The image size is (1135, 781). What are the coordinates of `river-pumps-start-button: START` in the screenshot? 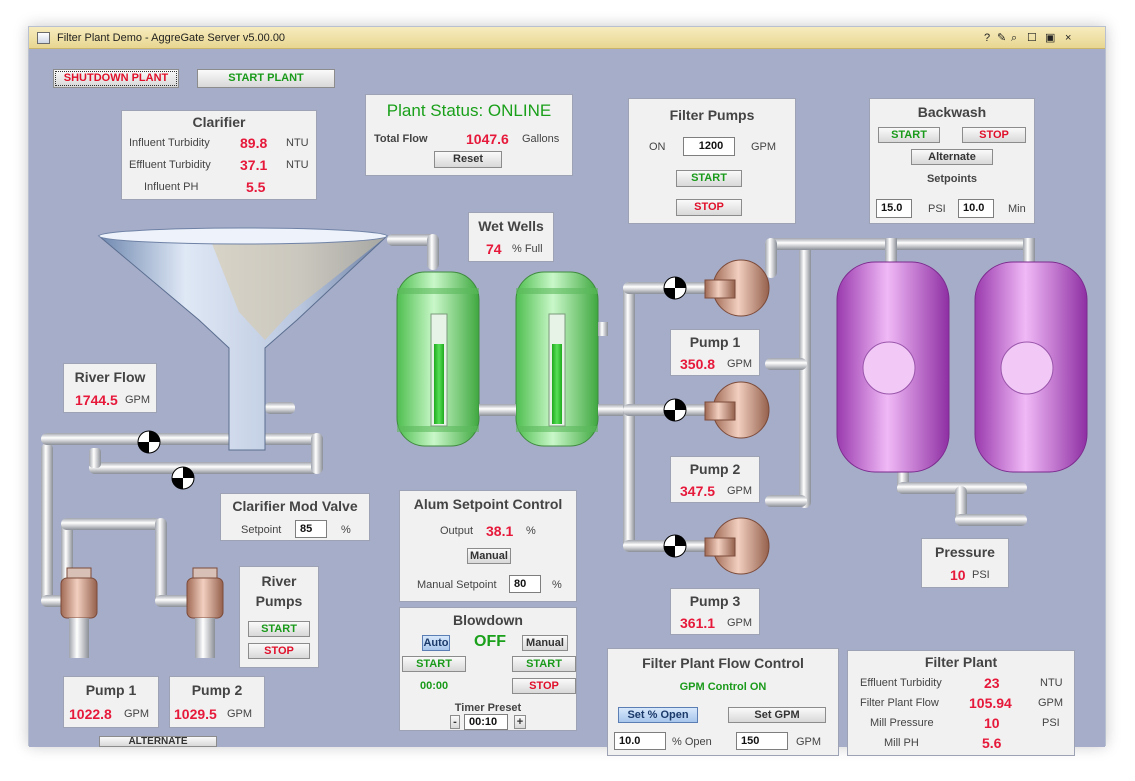 It's located at (279, 629).